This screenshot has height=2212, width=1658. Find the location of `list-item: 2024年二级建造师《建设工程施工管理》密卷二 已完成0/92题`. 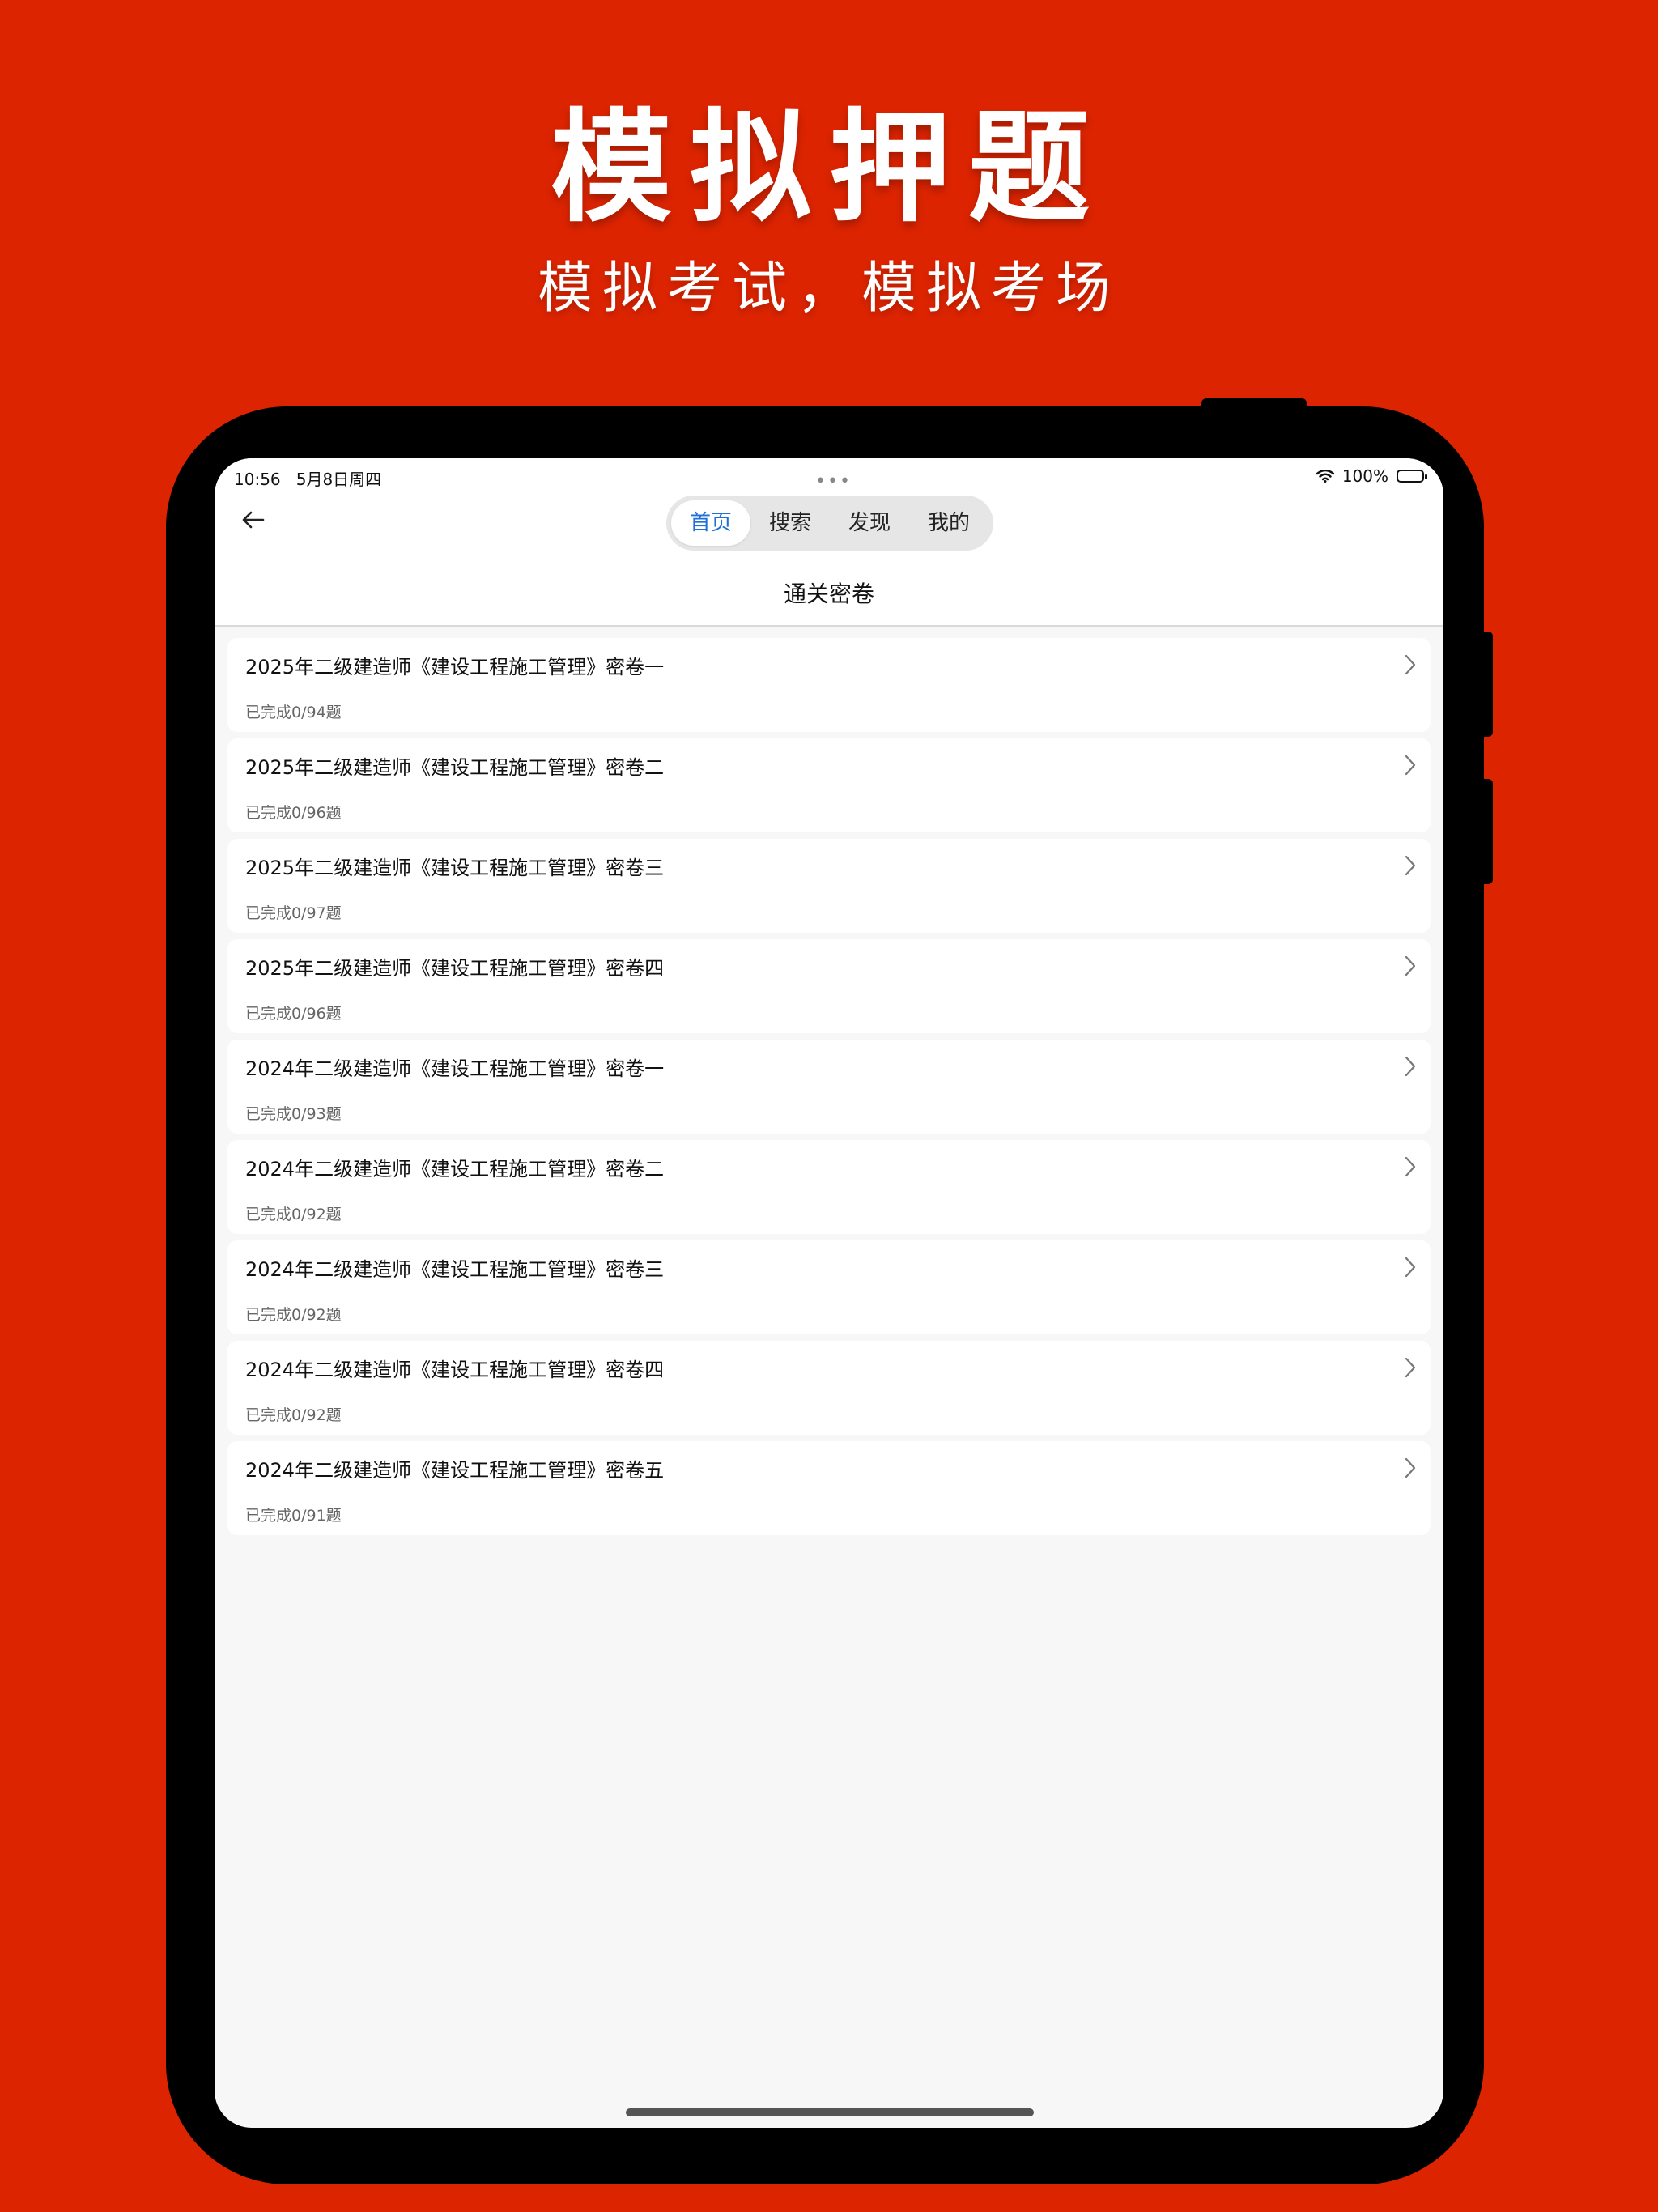

list-item: 2024年二级建造师《建设工程施工管理》密卷二 已完成0/92题 is located at coordinates (829, 1187).